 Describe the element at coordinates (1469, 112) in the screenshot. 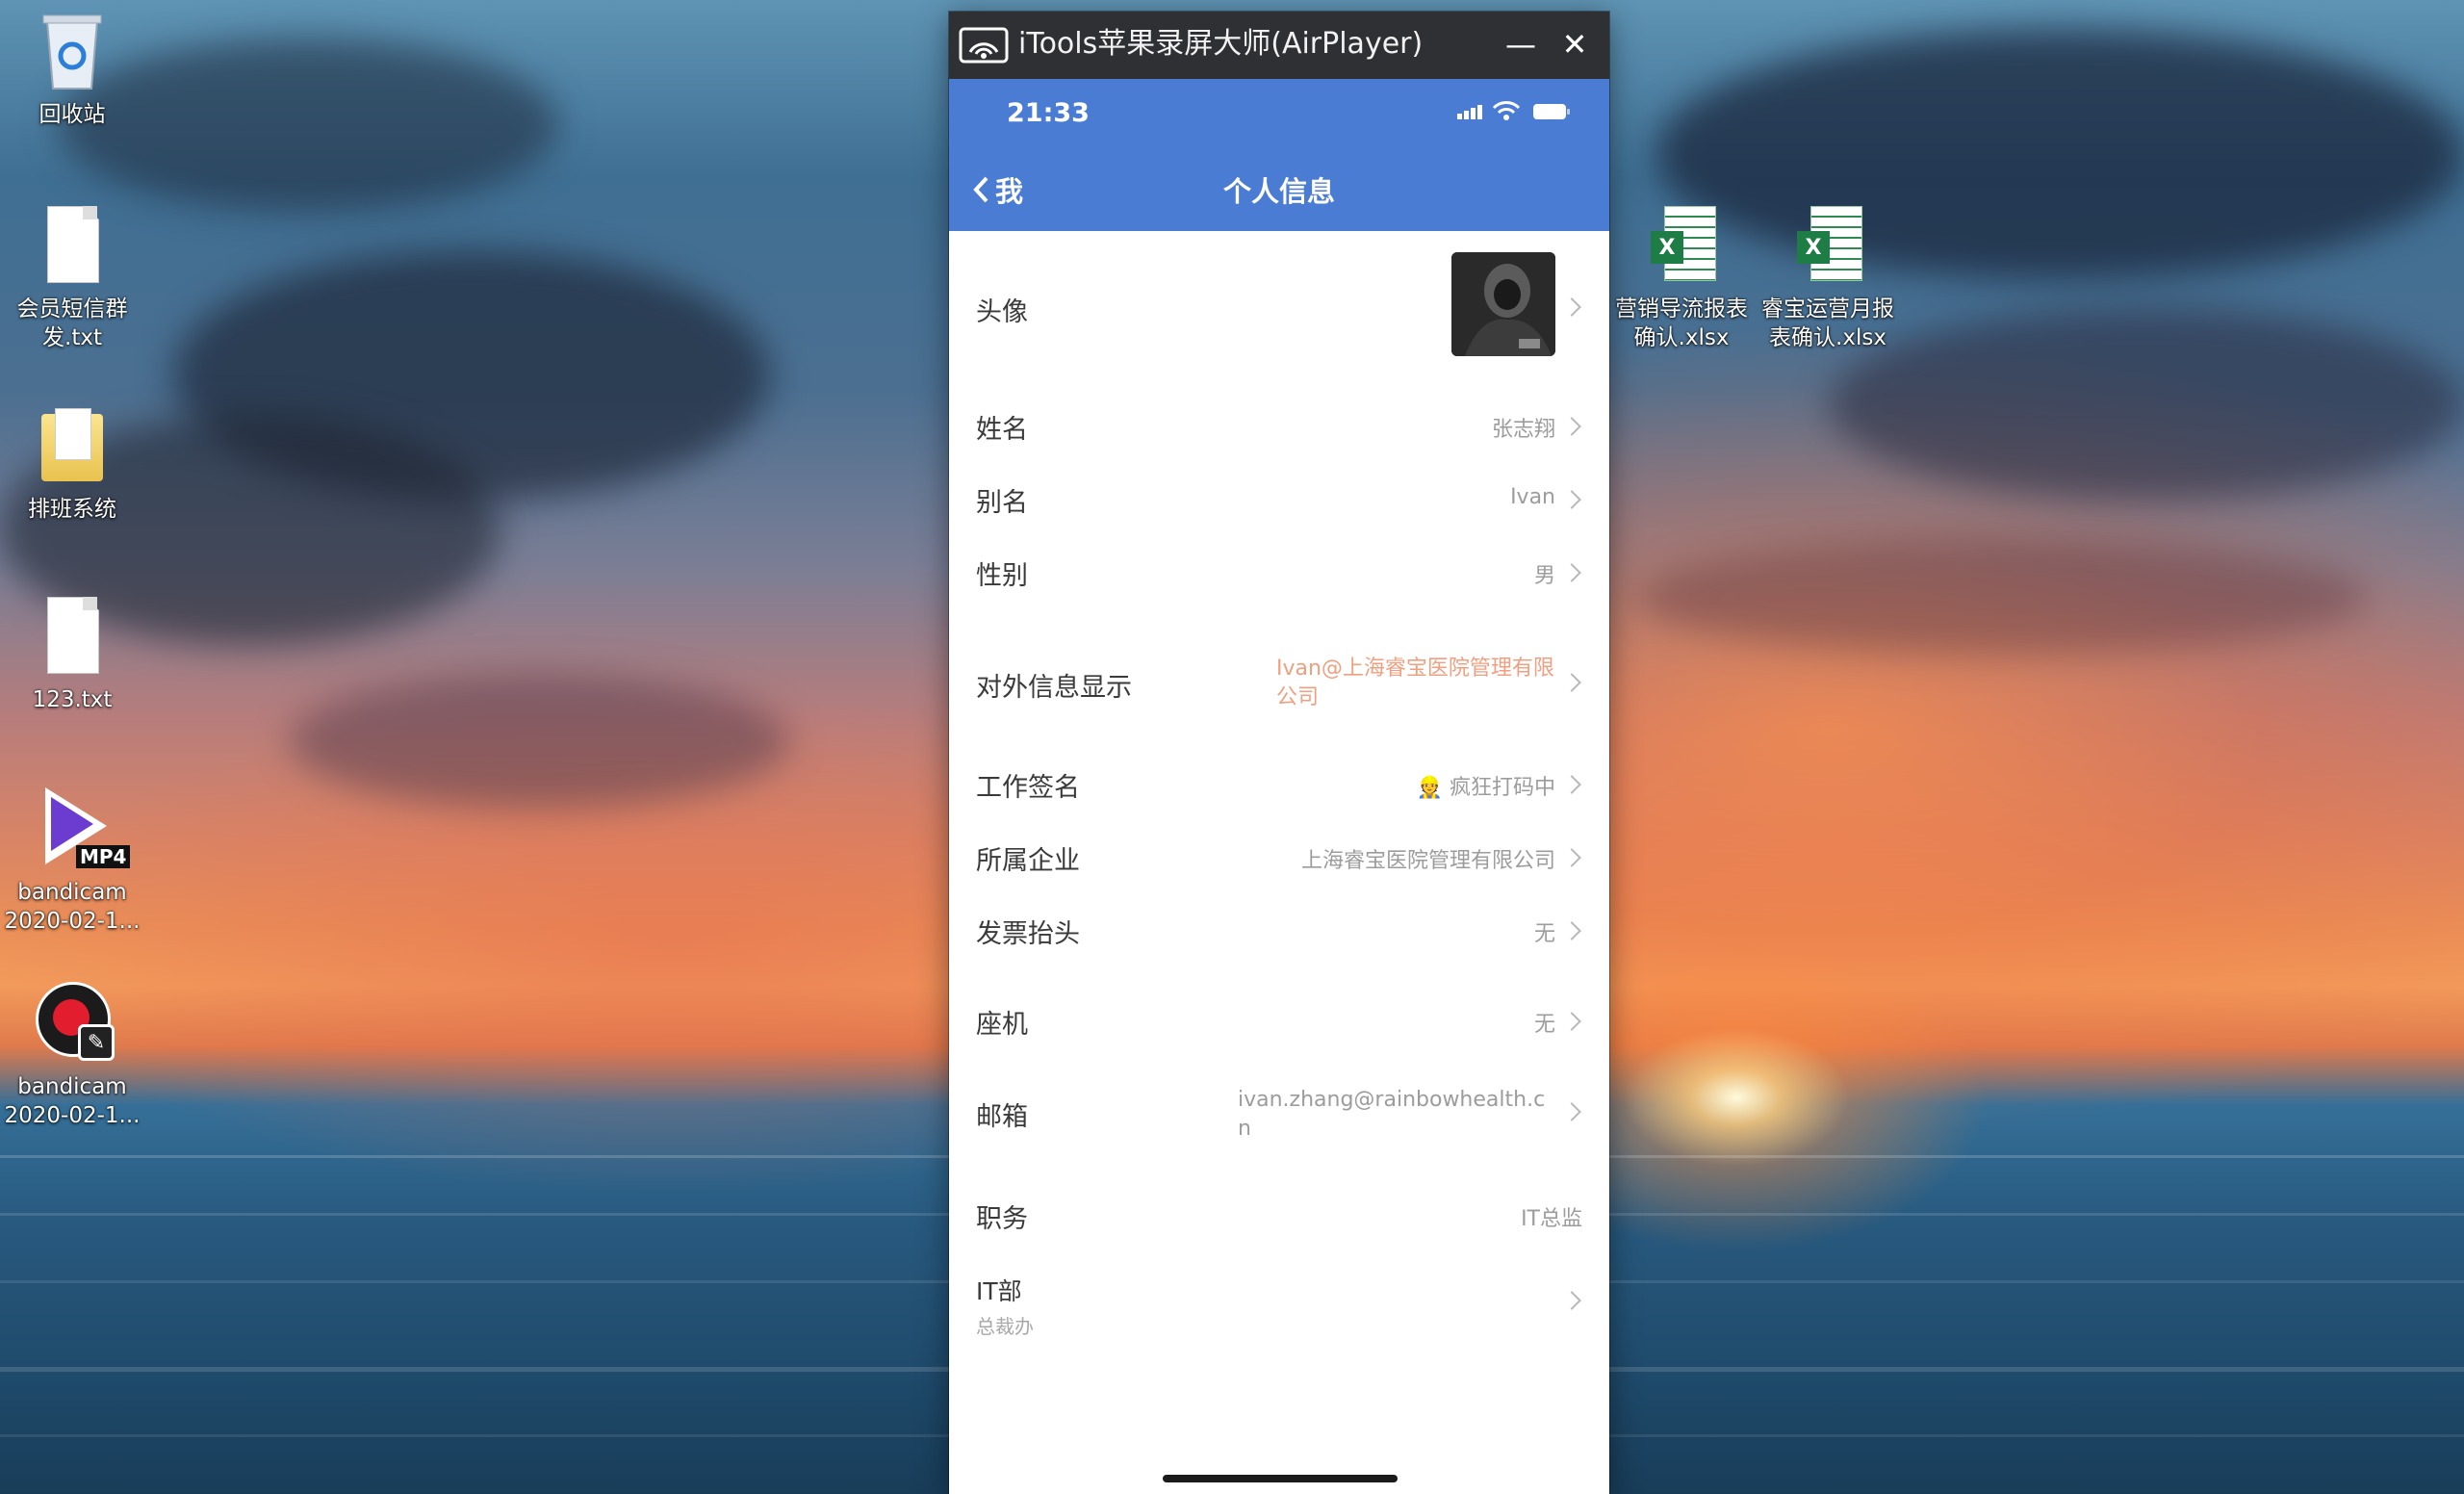

I see `cellular-signal-icon` at that location.